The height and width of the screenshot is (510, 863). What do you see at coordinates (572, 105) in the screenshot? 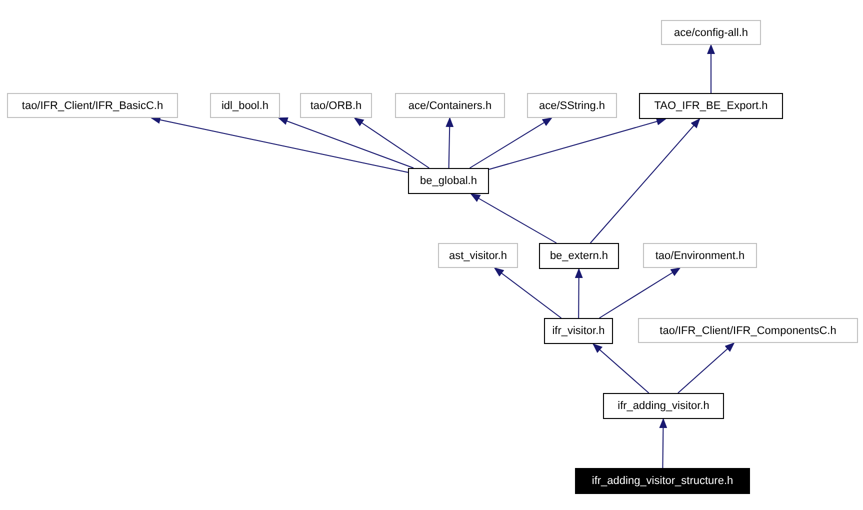
I see `file-node: ace/SString.h` at bounding box center [572, 105].